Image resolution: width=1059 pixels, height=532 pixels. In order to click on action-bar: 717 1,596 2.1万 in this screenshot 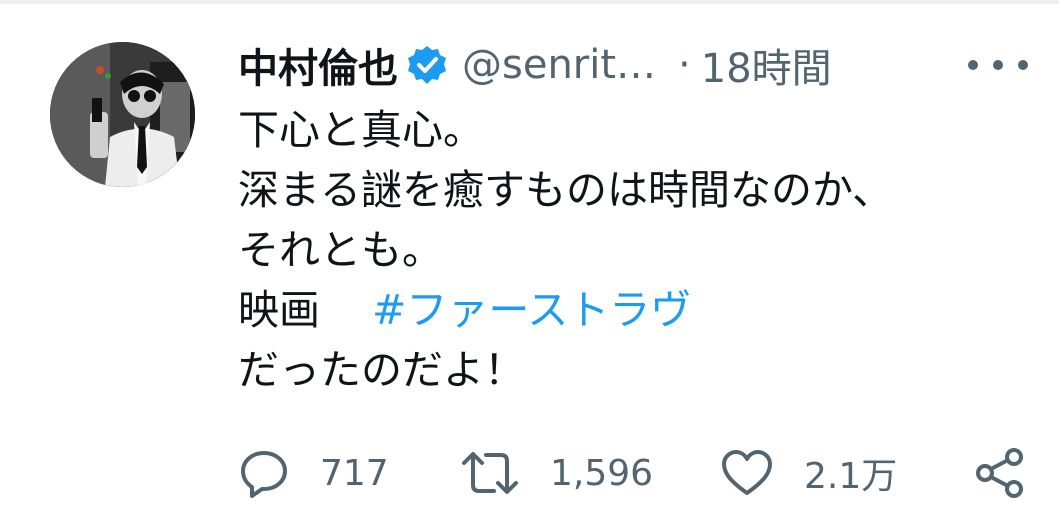, I will do `click(638, 473)`.